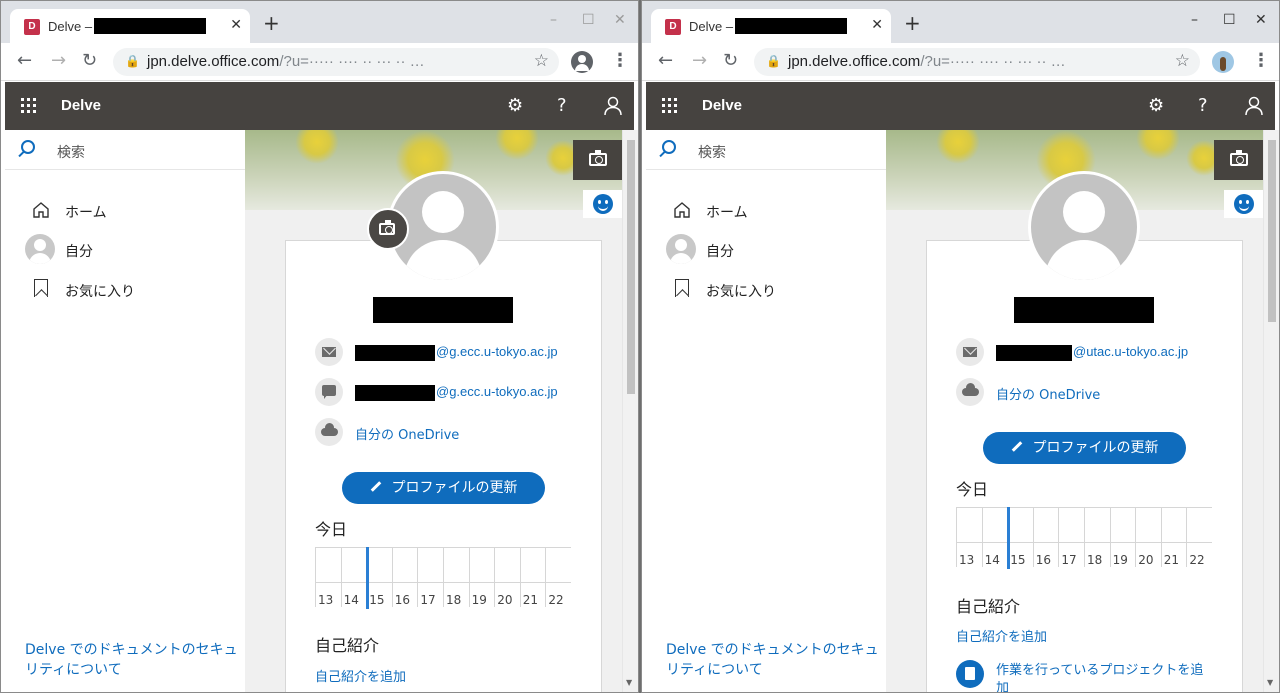 This screenshot has width=1280, height=693. I want to click on search-icon, so click(28, 147).